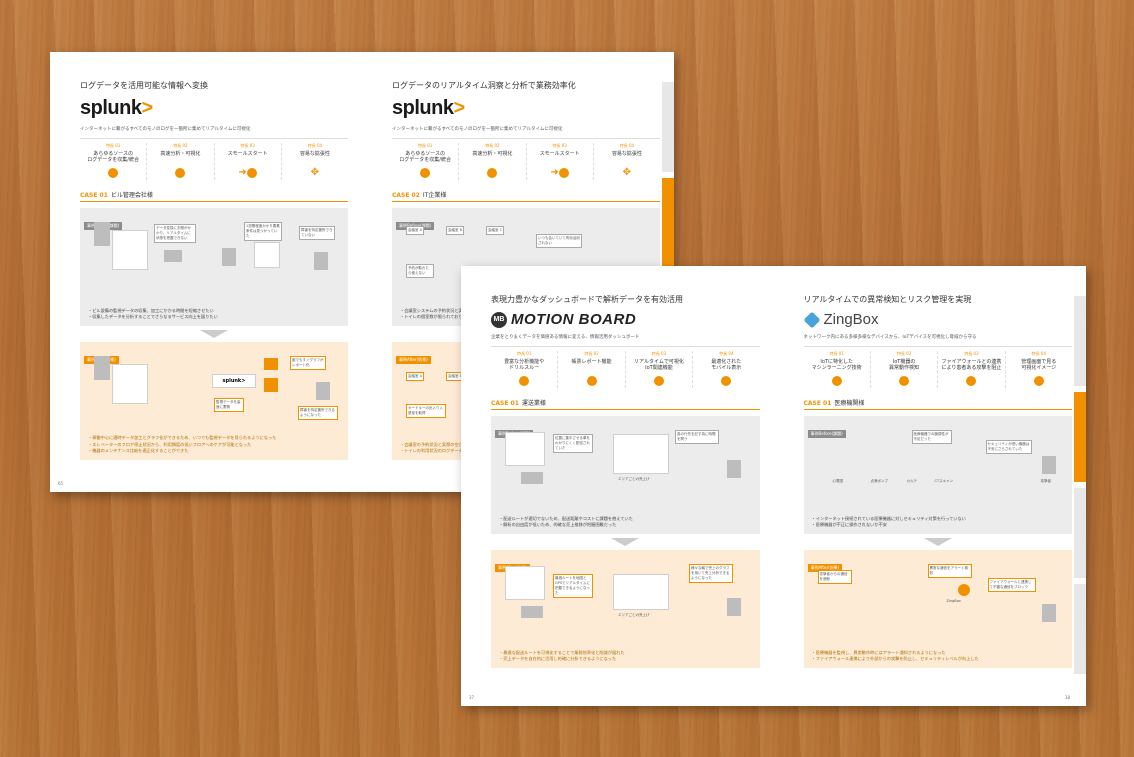 This screenshot has height=757, width=1134. What do you see at coordinates (1067, 697) in the screenshot?
I see `page-number: 38` at bounding box center [1067, 697].